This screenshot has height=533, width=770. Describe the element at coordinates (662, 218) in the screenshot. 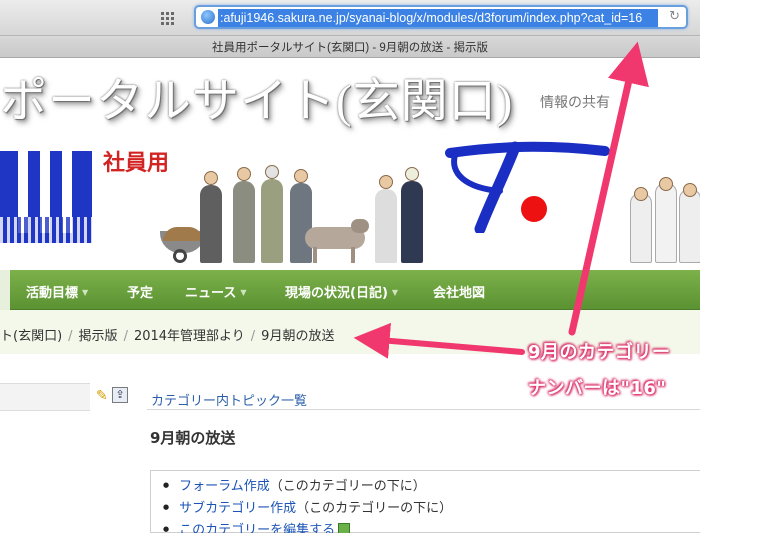

I see `runners-illustration` at that location.